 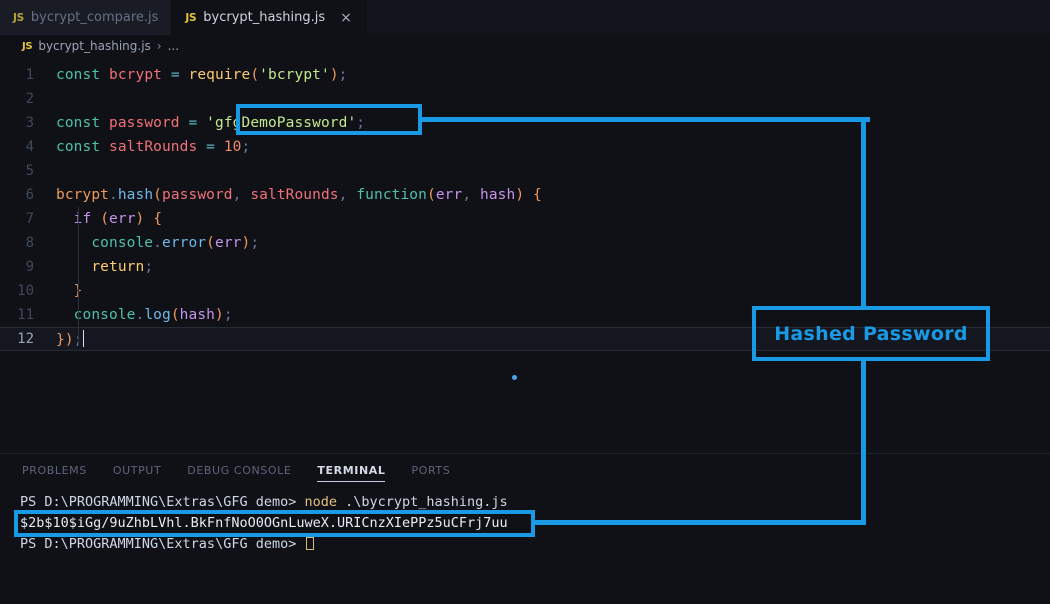 I want to click on breadcrumb-file: bycrypt_hashing.js, so click(x=94, y=46).